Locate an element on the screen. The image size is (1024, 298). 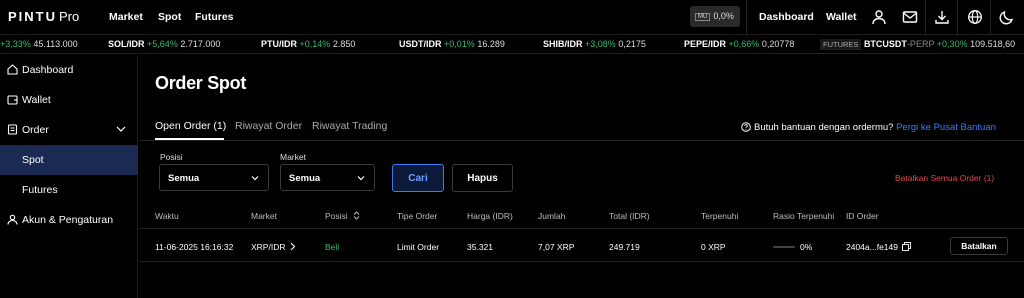
mu-value: 0,0% is located at coordinates (723, 16).